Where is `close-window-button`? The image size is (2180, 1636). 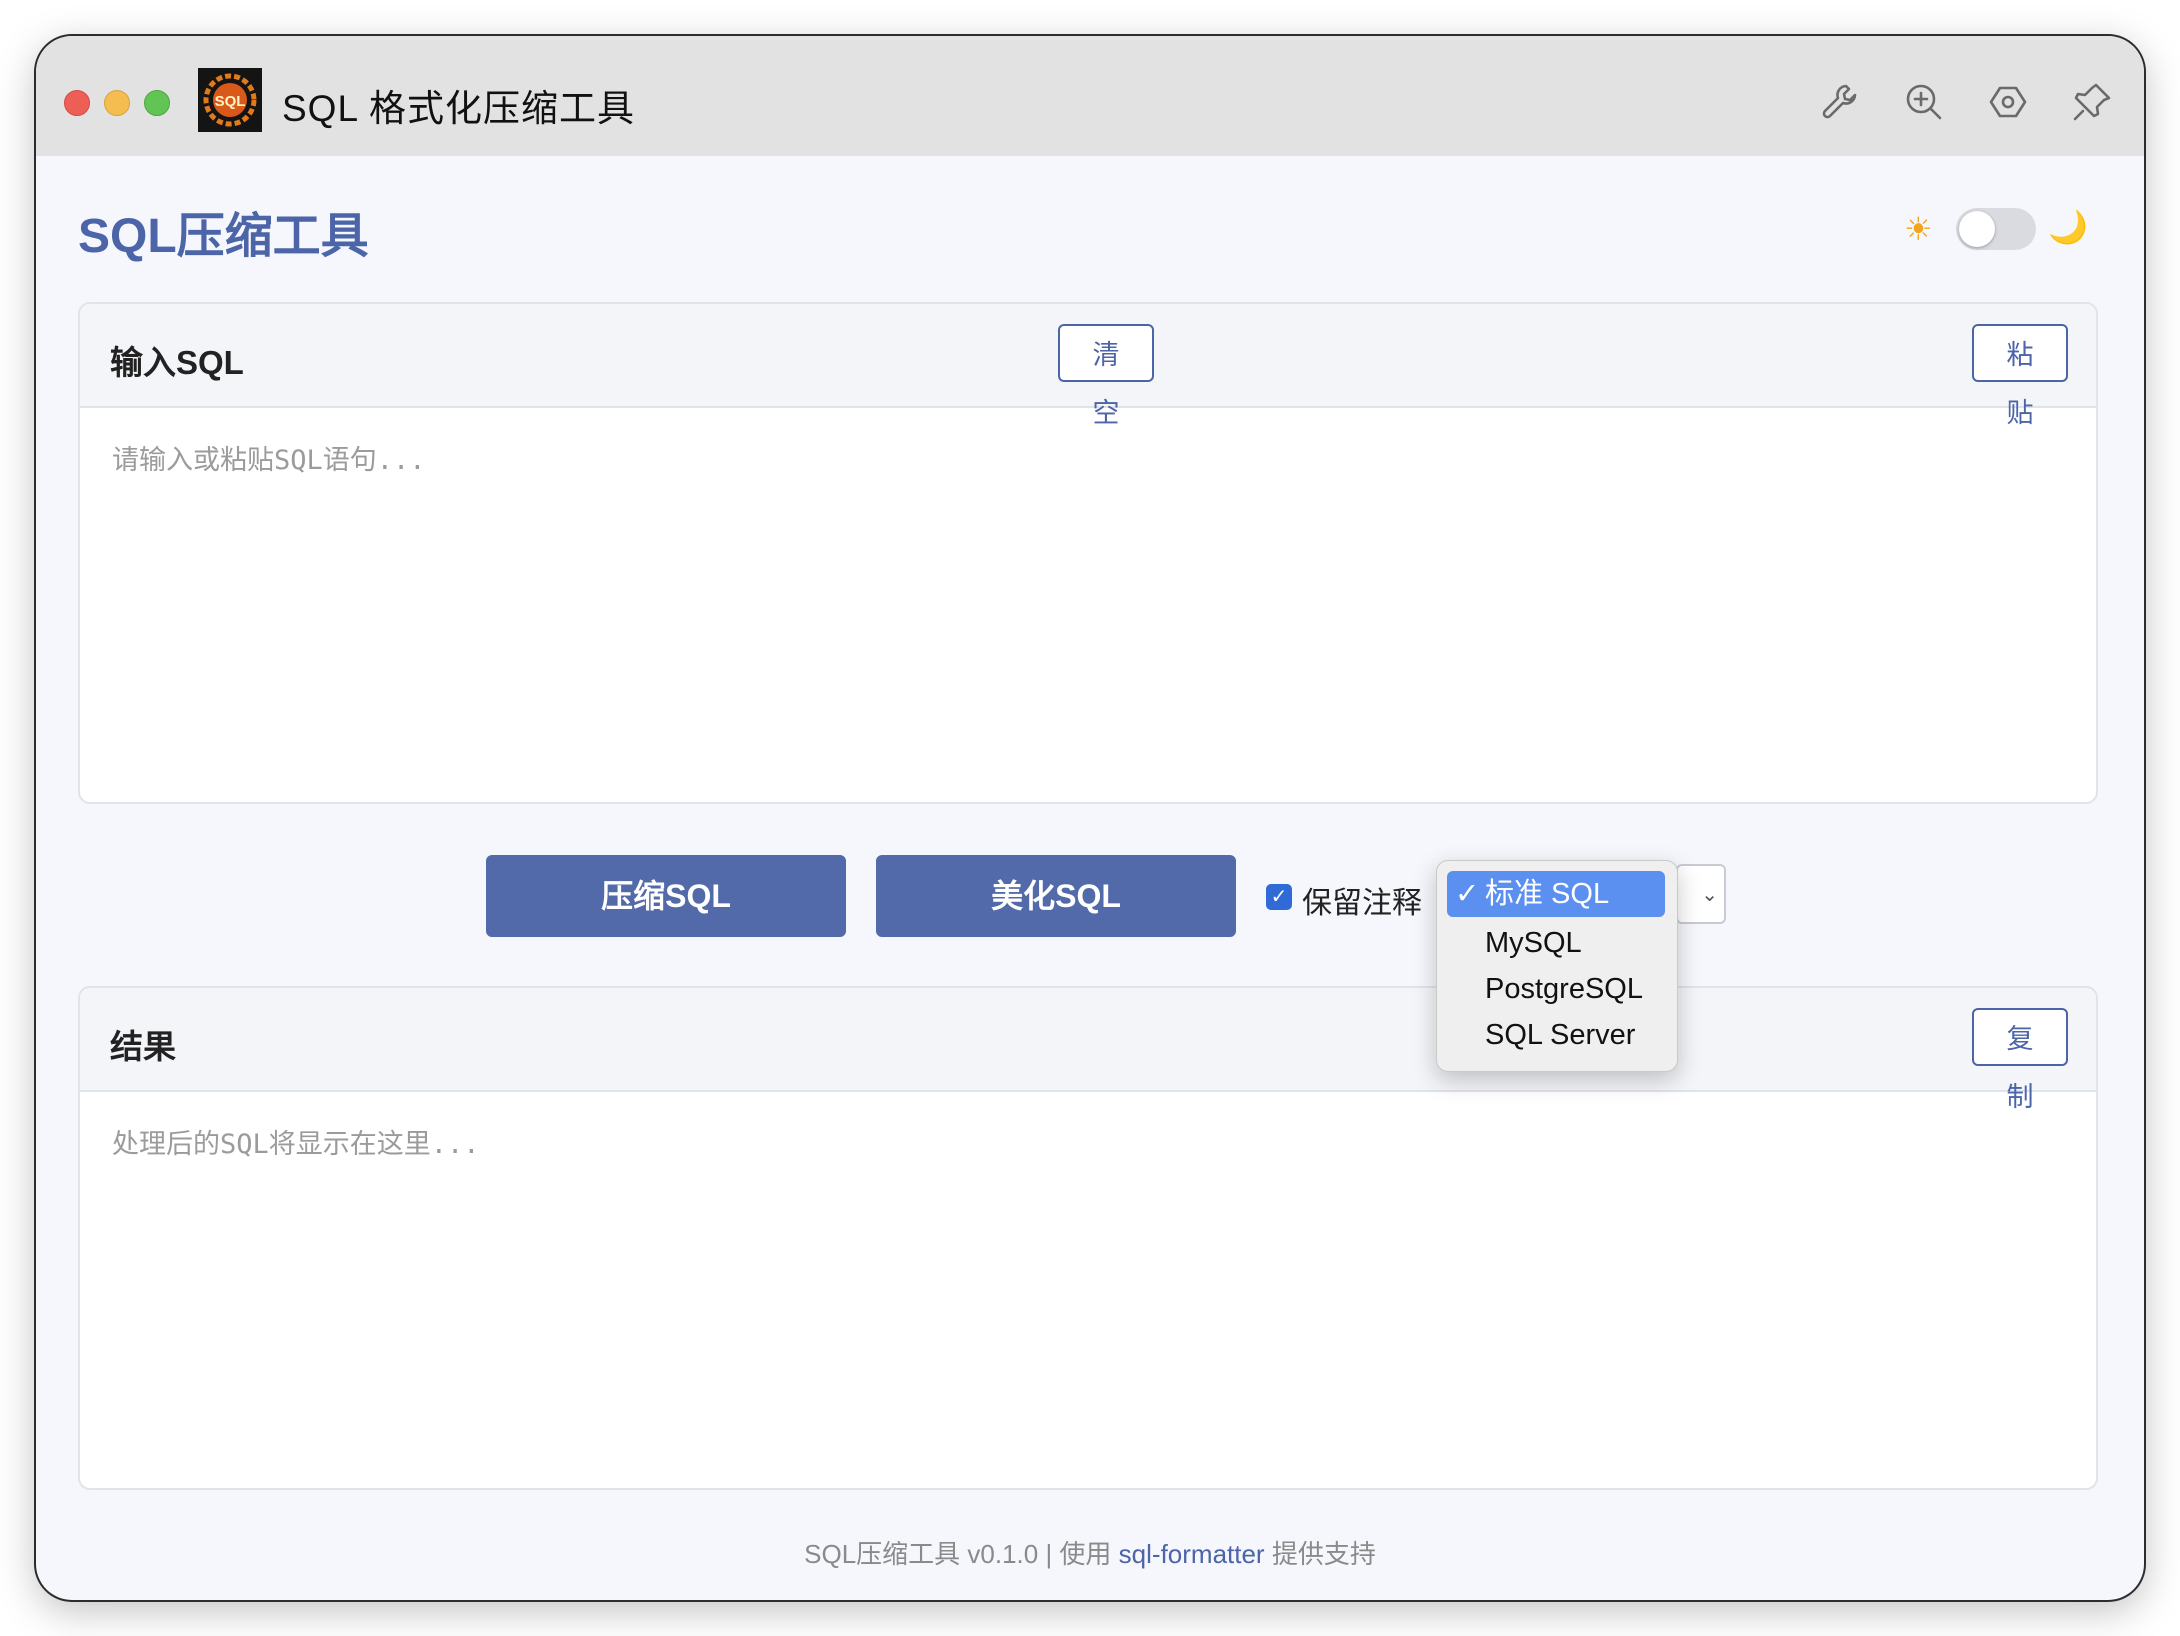
close-window-button is located at coordinates (77, 103).